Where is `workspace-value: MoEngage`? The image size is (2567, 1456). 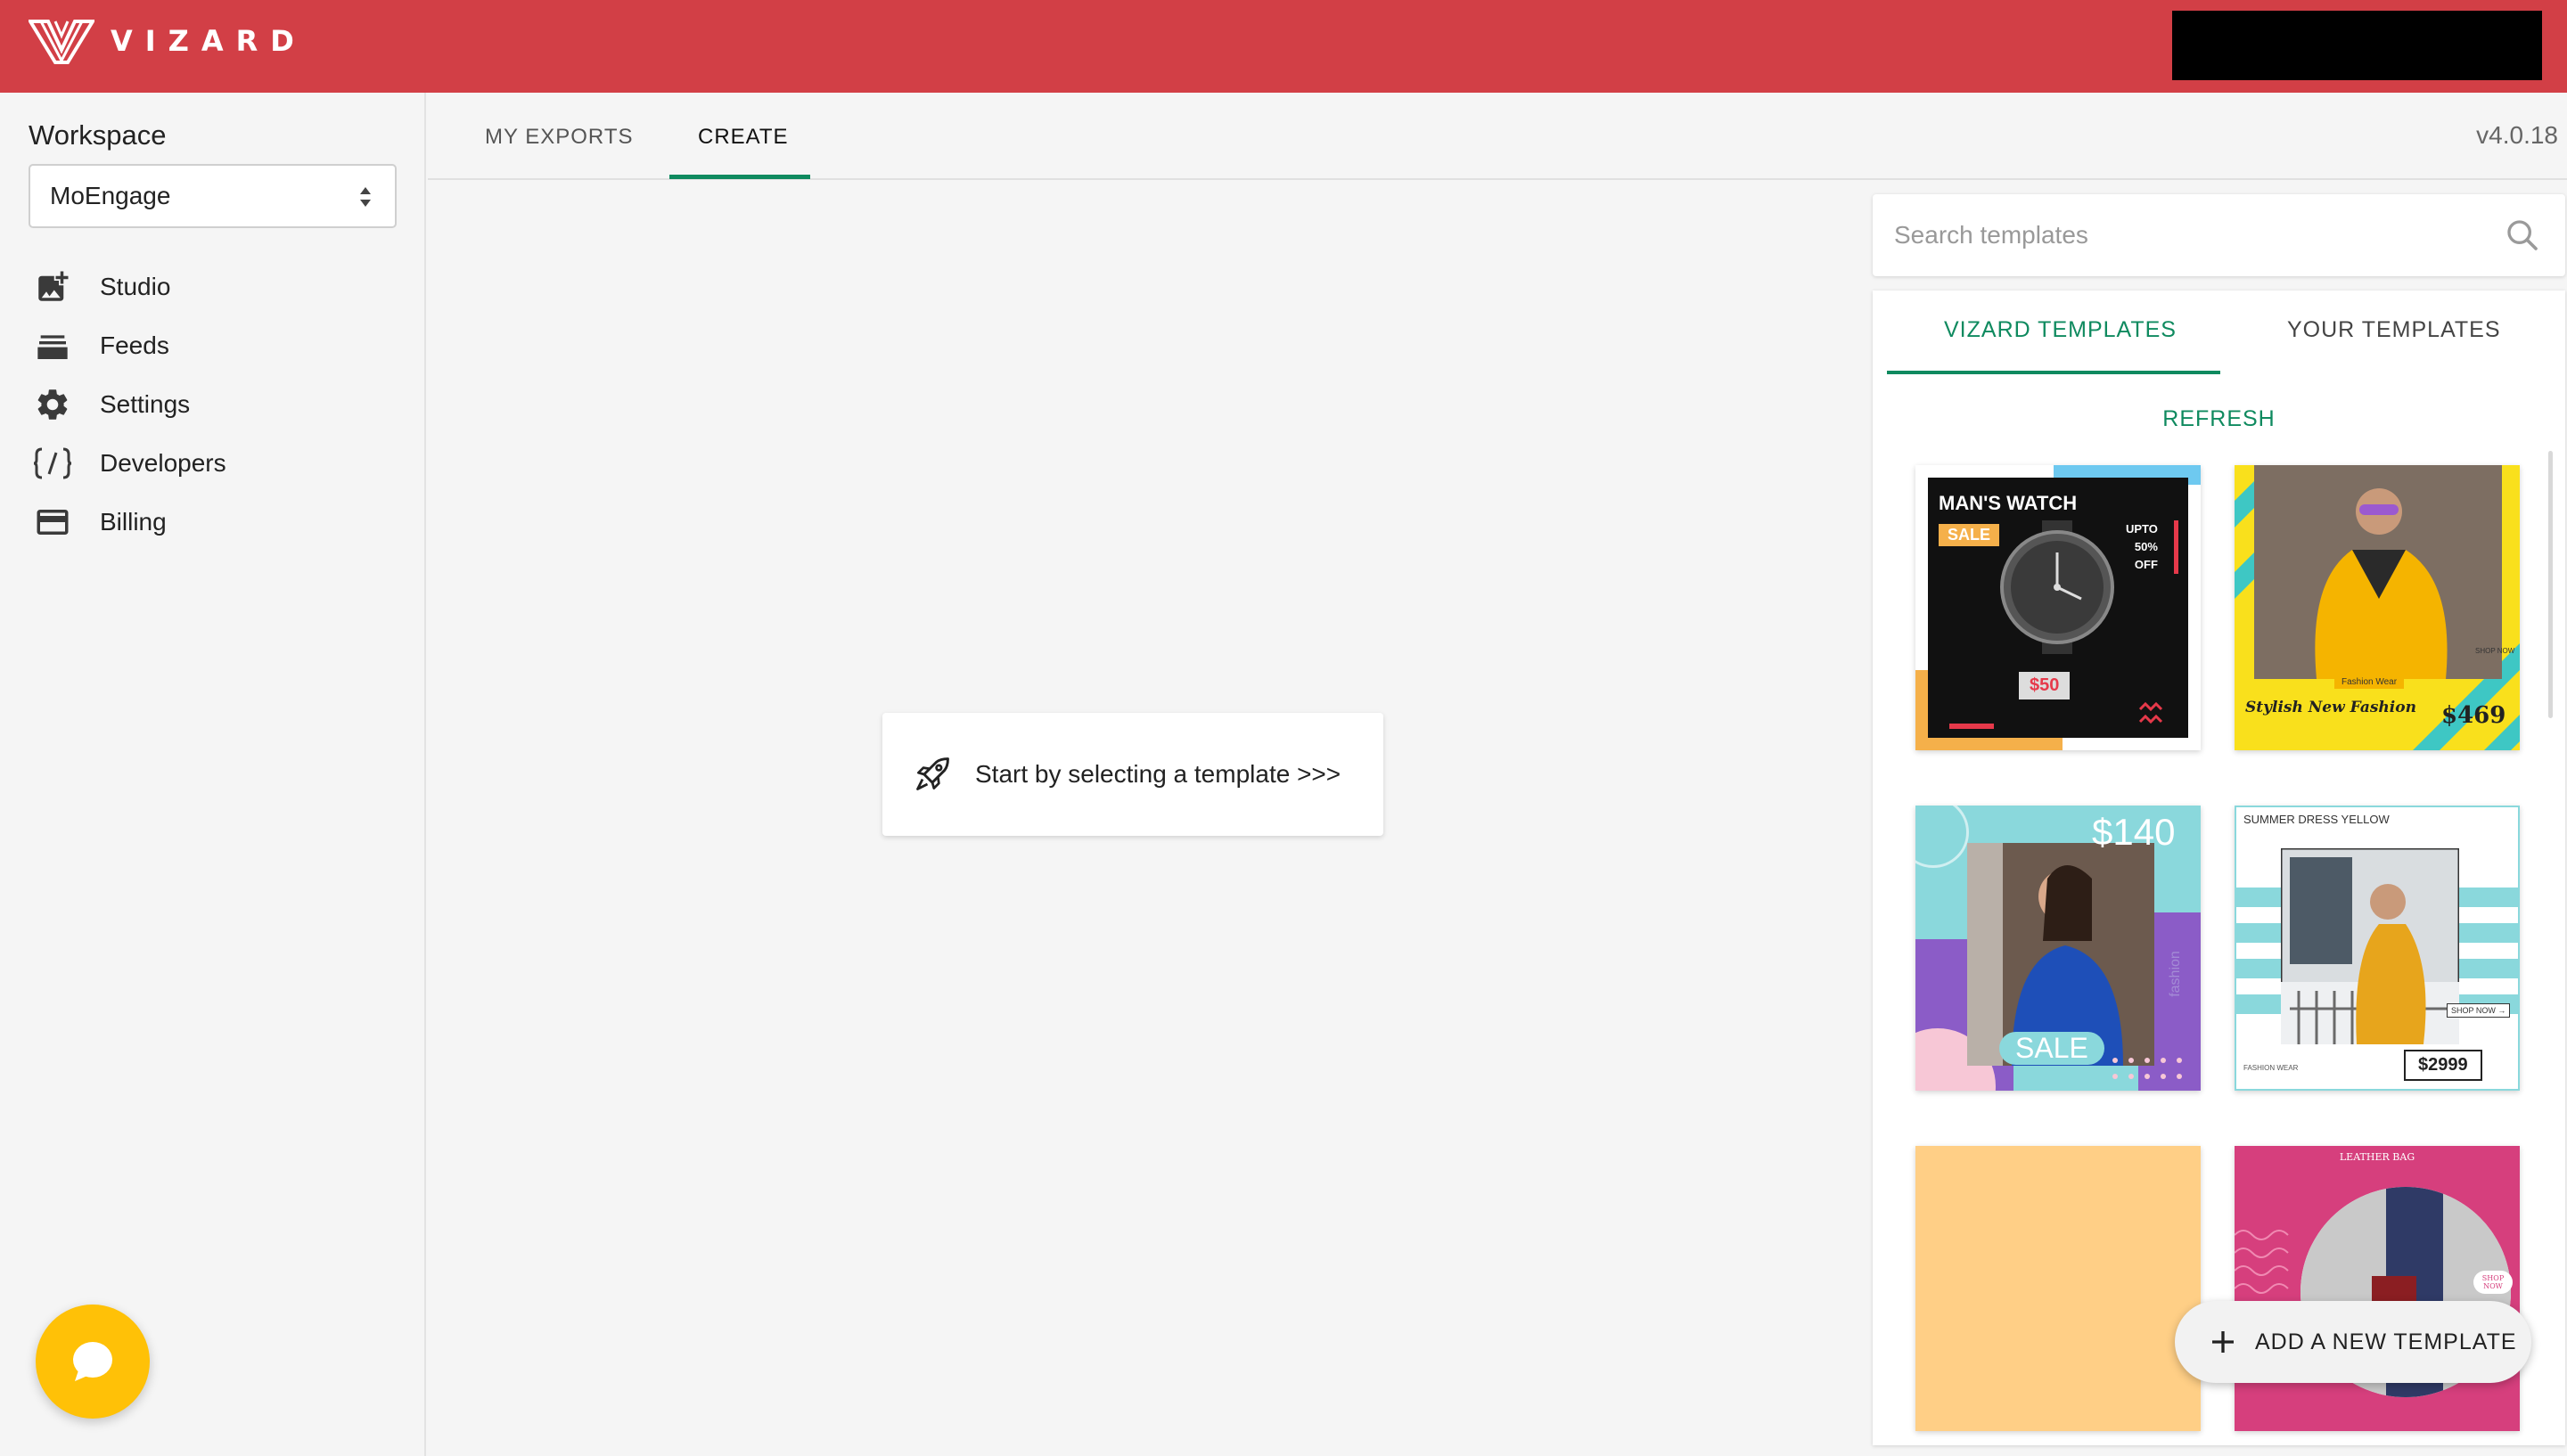
workspace-value: MoEngage is located at coordinates (111, 195).